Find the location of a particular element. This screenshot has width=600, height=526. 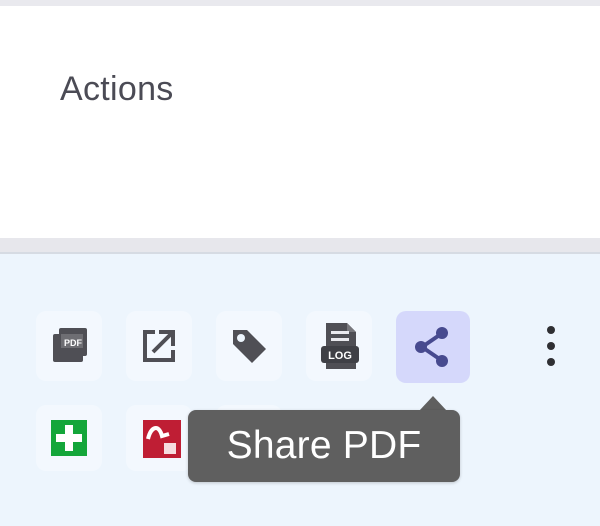

vertical-dots-icon is located at coordinates (551, 348).